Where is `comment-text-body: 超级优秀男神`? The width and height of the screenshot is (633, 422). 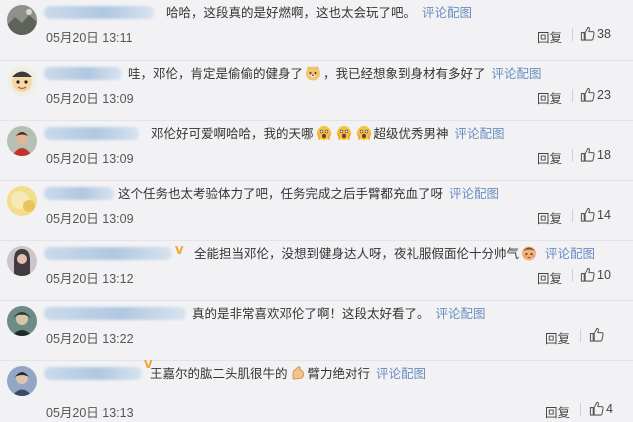
comment-text-body: 超级优秀男神 is located at coordinates (411, 134).